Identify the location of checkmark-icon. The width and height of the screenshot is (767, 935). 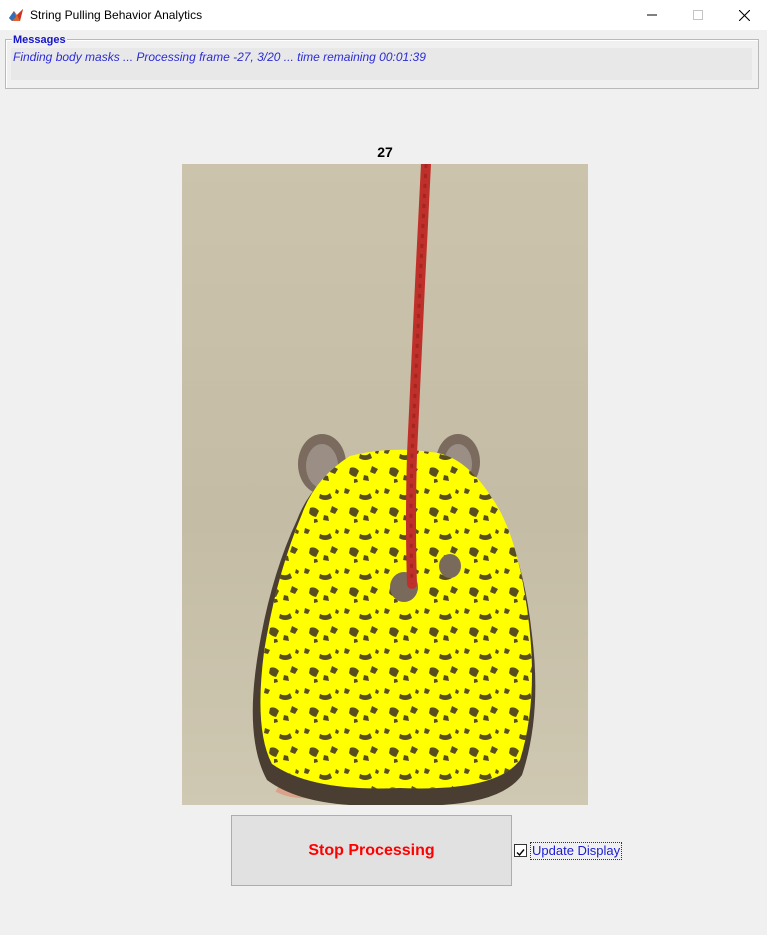
(520, 853).